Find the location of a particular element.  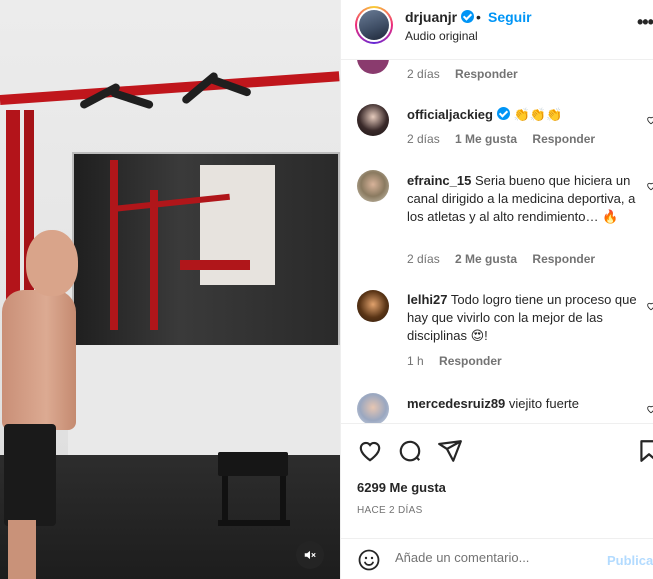

lower-wall is located at coordinates (204, 400).